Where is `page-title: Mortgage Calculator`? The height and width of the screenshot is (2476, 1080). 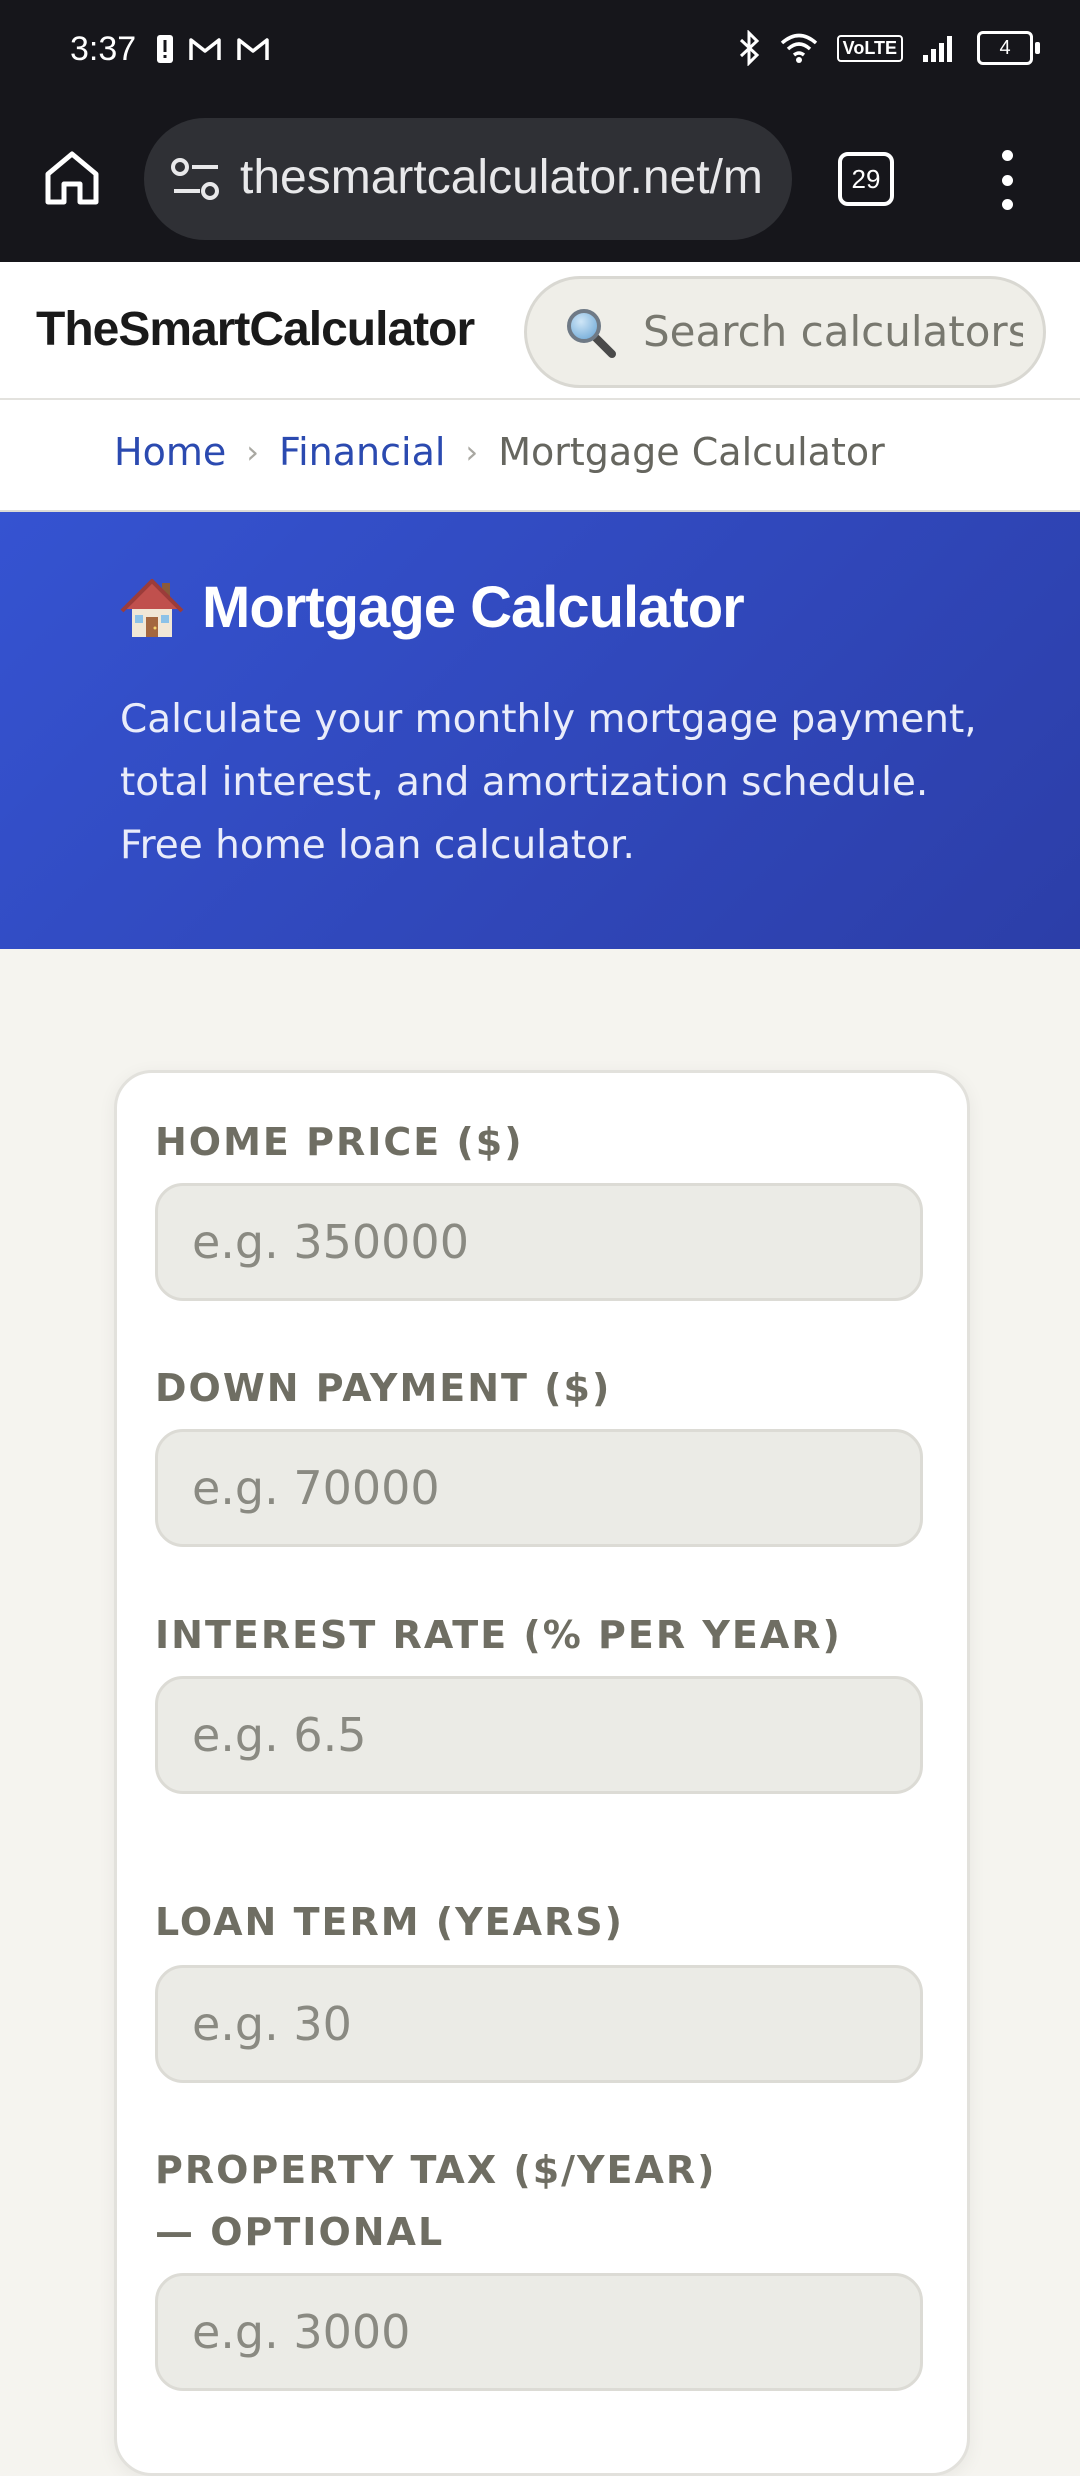
page-title: Mortgage Calculator is located at coordinates (432, 607).